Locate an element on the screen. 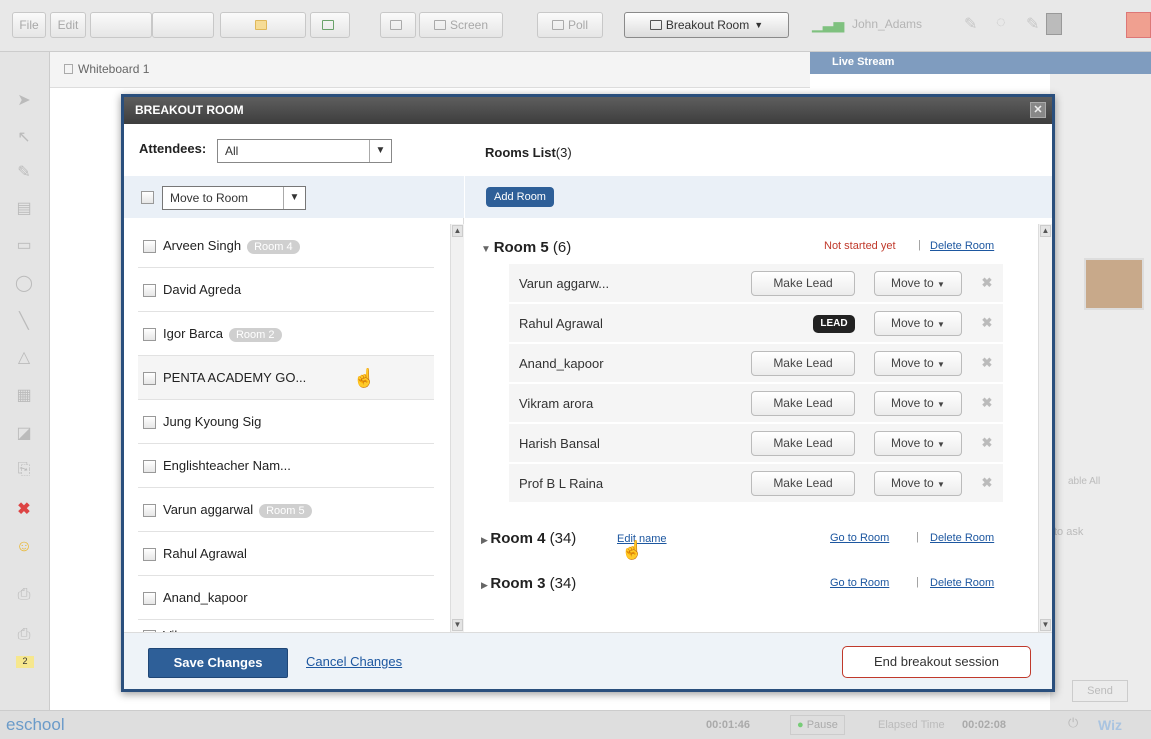 The image size is (1151, 739). list-item: Varun aggarwal Room 5 is located at coordinates (286, 510).